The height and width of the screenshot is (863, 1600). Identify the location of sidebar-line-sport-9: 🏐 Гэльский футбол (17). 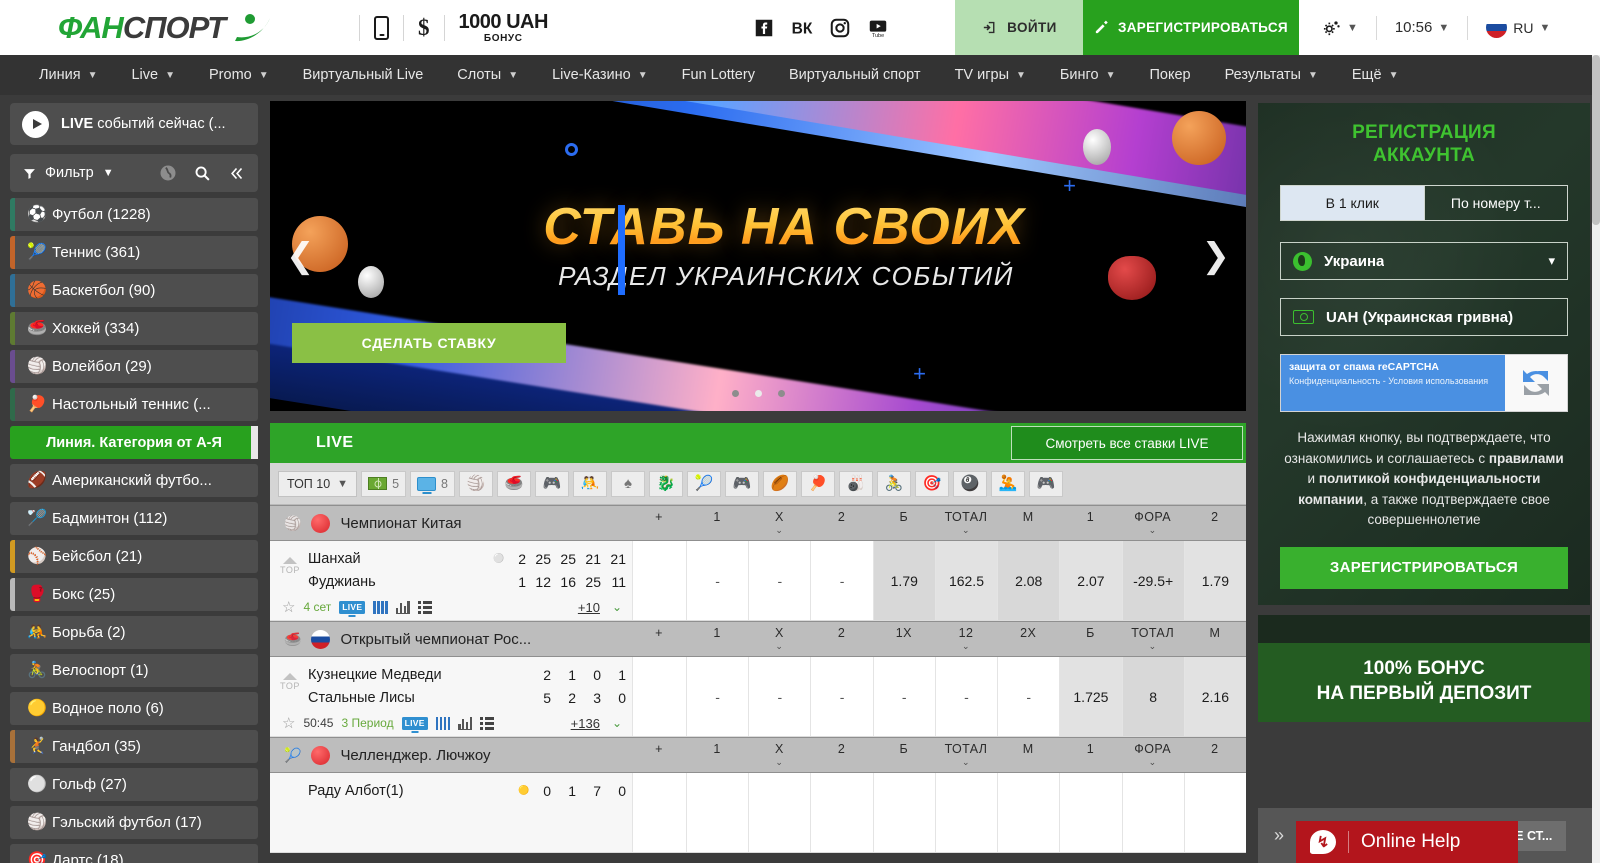
(134, 822).